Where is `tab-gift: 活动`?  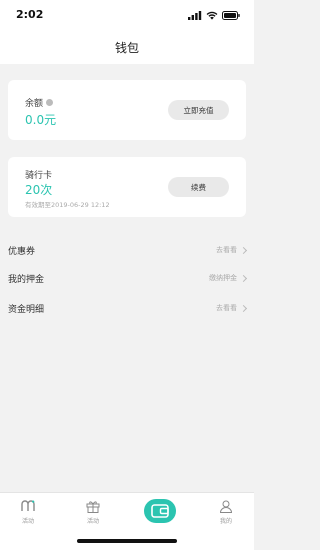 tab-gift: 活动 is located at coordinates (93, 512).